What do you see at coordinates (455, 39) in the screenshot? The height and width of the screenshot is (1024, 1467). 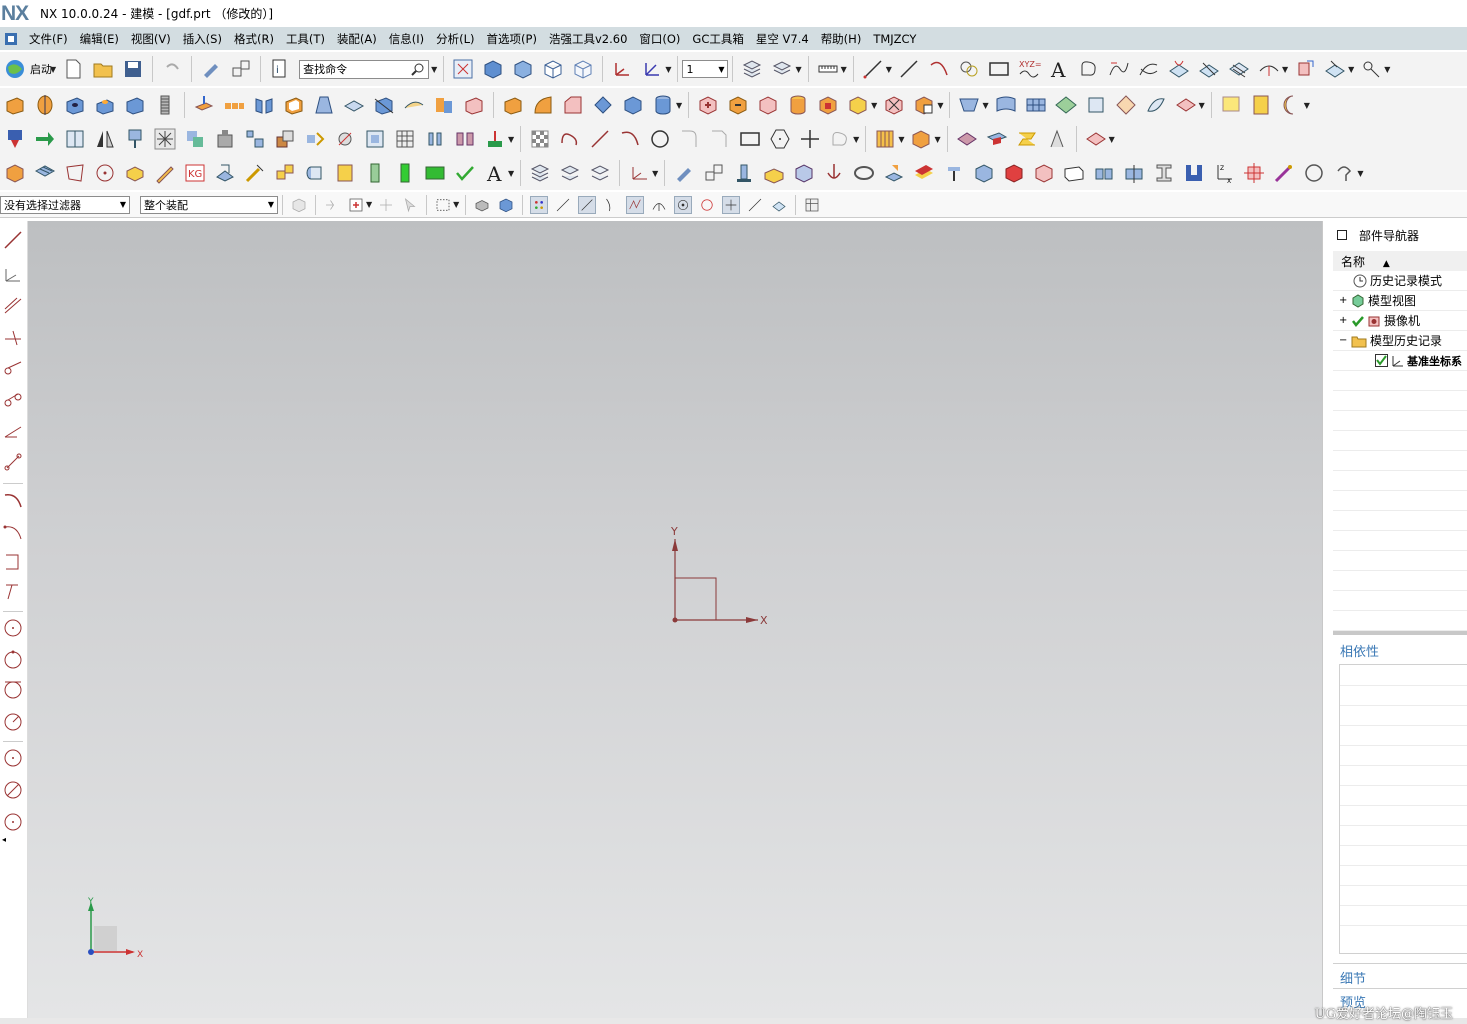 I see `menu-analysis: 分析(L)` at bounding box center [455, 39].